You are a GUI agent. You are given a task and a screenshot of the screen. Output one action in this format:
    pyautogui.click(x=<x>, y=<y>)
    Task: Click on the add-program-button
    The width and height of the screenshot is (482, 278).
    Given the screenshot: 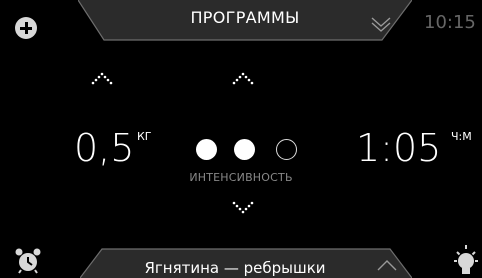 What is the action you would take?
    pyautogui.click(x=26, y=28)
    